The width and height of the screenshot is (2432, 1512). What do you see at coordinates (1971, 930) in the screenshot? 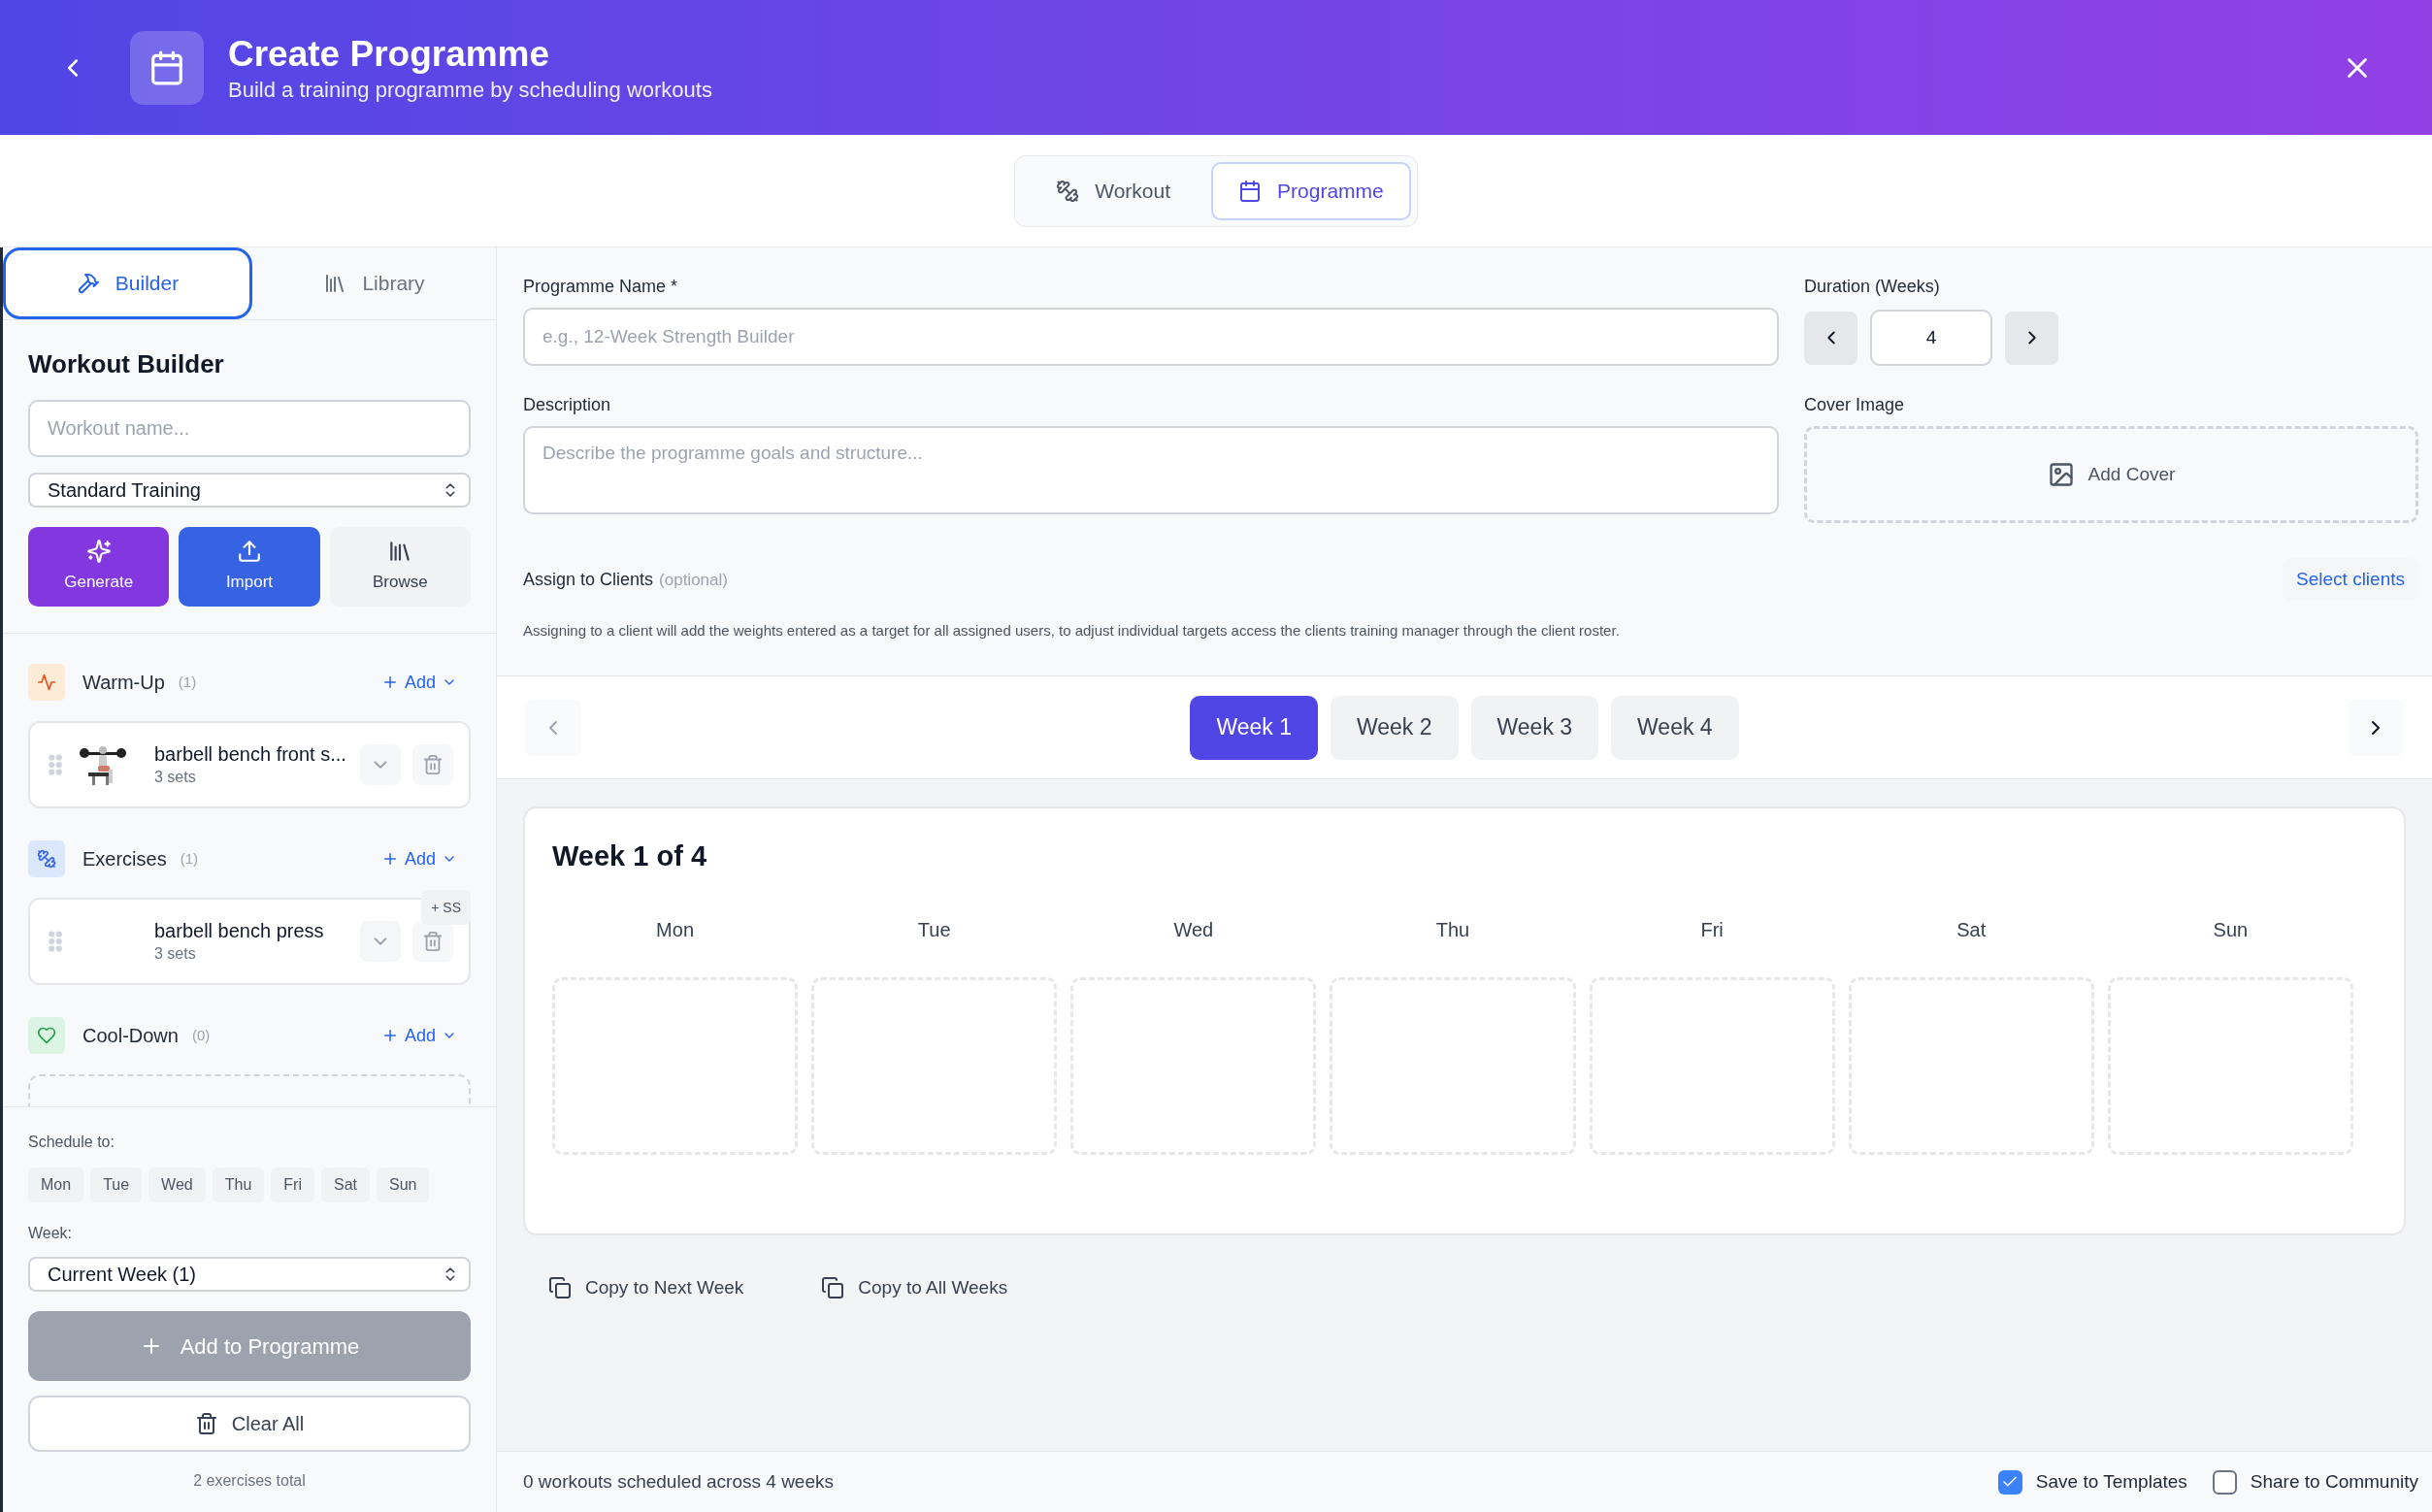
I see `day-header: Sat` at bounding box center [1971, 930].